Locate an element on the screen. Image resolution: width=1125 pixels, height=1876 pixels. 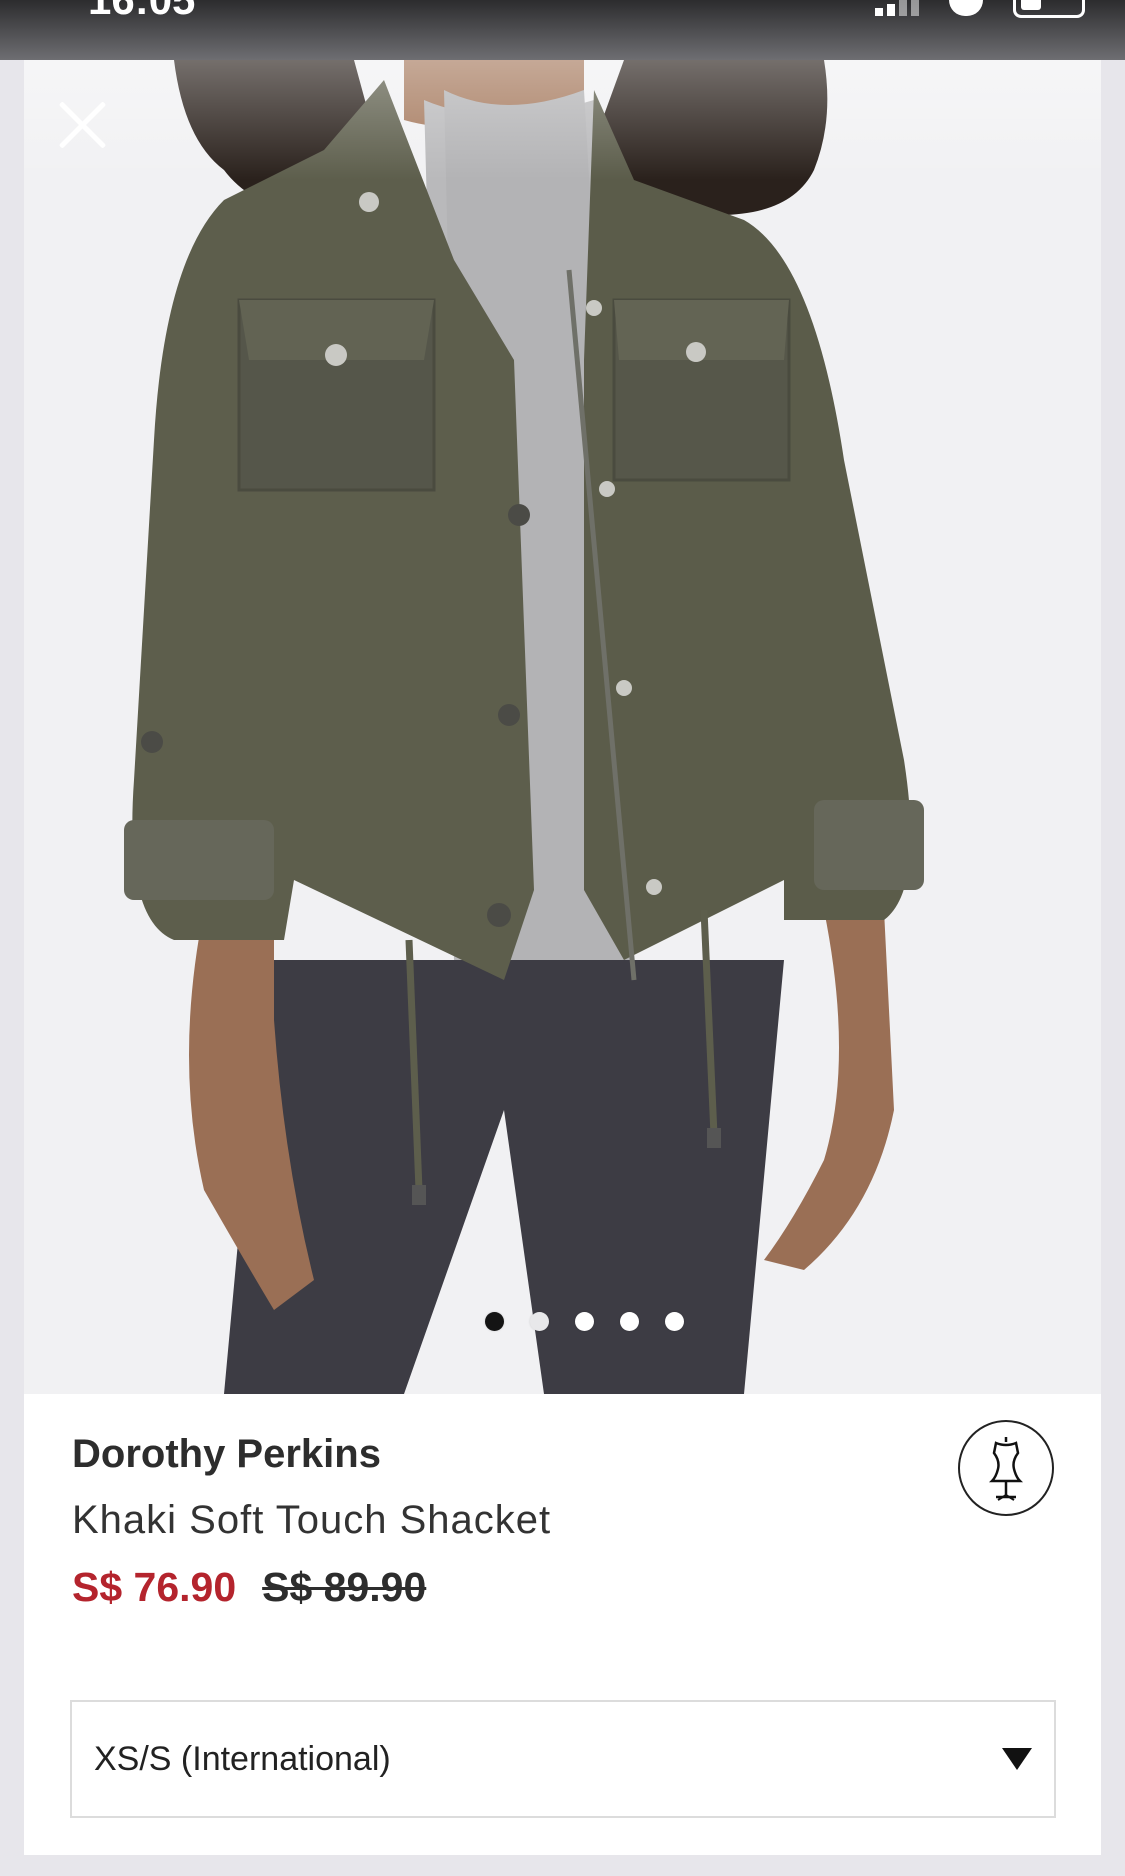
size-selected-value: XS/S (International) is located at coordinates (242, 1759).